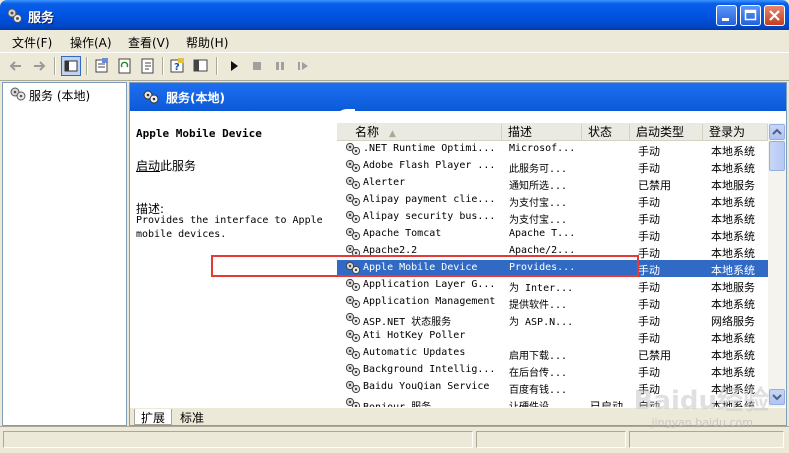  Describe the element at coordinates (726, 15) in the screenshot. I see `minimize-button` at that location.